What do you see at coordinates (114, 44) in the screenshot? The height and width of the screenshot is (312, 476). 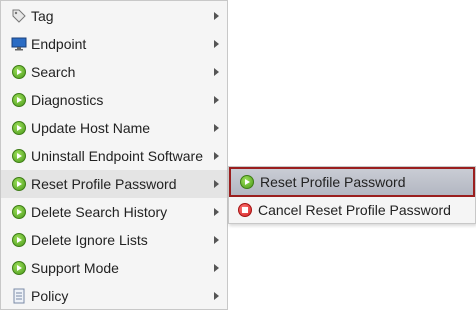 I see `menu-item-endpoint: Endpoint` at bounding box center [114, 44].